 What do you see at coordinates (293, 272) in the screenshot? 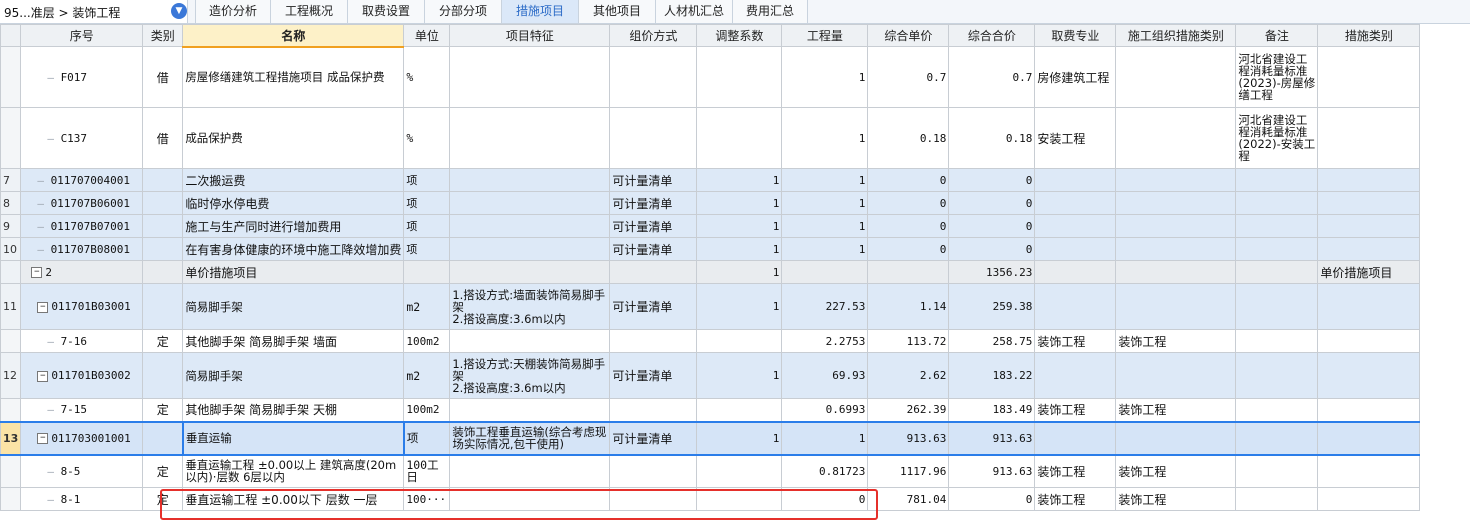
I see `cell-name: 单价措施项目` at bounding box center [293, 272].